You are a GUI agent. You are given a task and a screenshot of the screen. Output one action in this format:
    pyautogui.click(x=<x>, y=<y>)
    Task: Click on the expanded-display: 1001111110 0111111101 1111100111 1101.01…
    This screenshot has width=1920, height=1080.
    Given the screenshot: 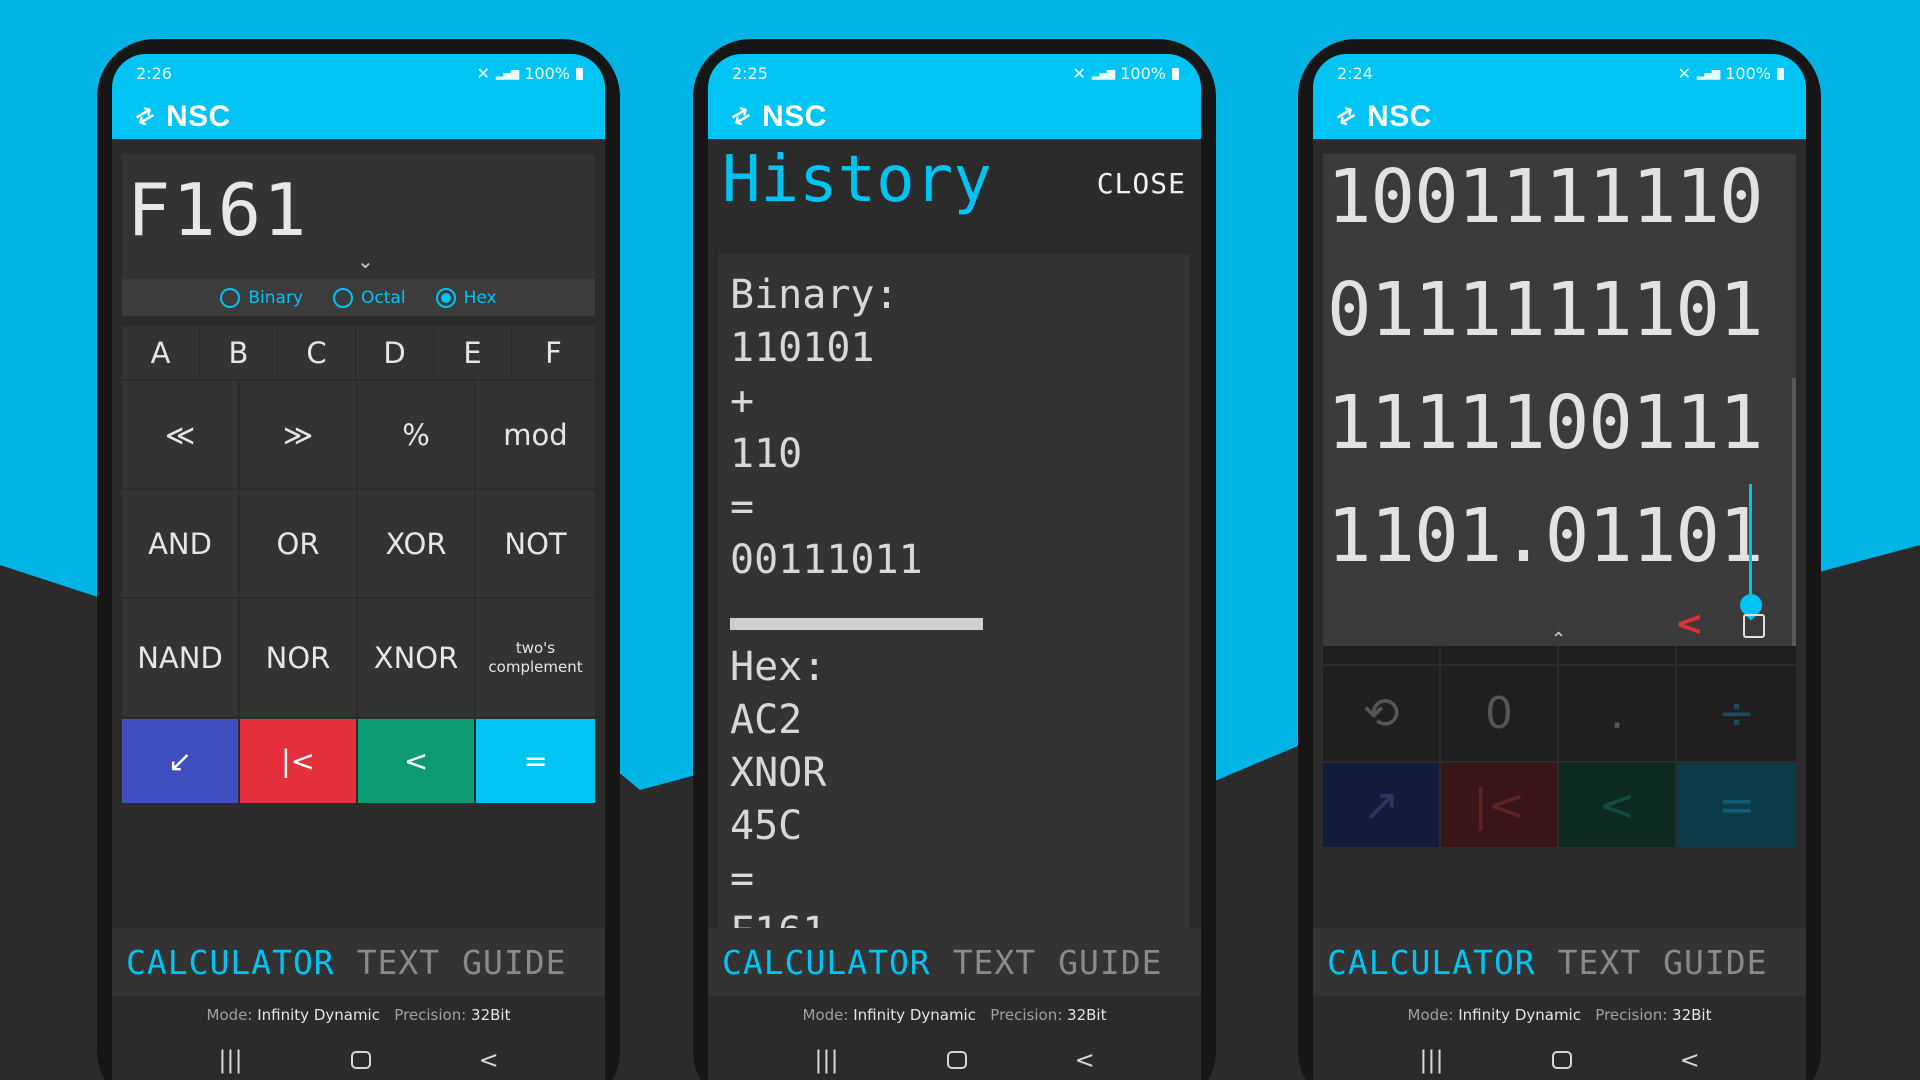 What is the action you would take?
    pyautogui.click(x=1559, y=402)
    